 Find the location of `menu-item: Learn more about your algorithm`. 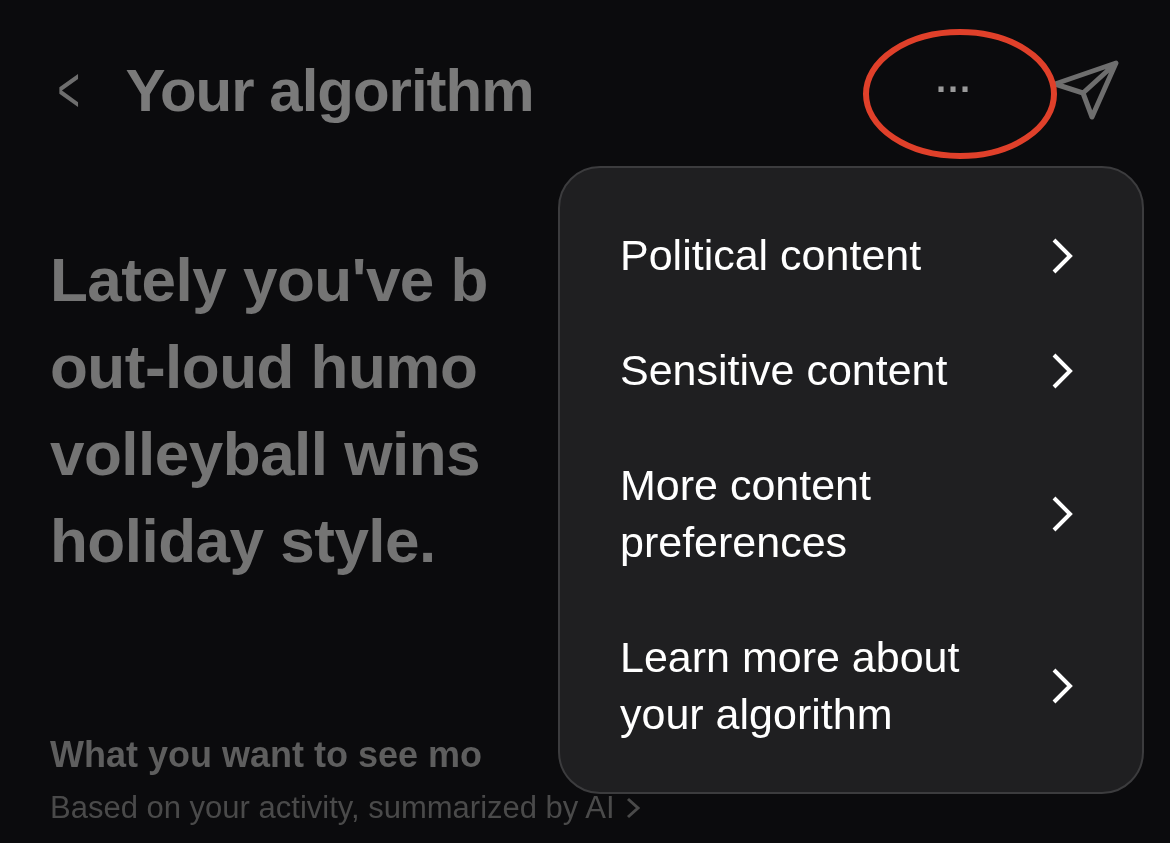

menu-item: Learn more about your algorithm is located at coordinates (847, 686).